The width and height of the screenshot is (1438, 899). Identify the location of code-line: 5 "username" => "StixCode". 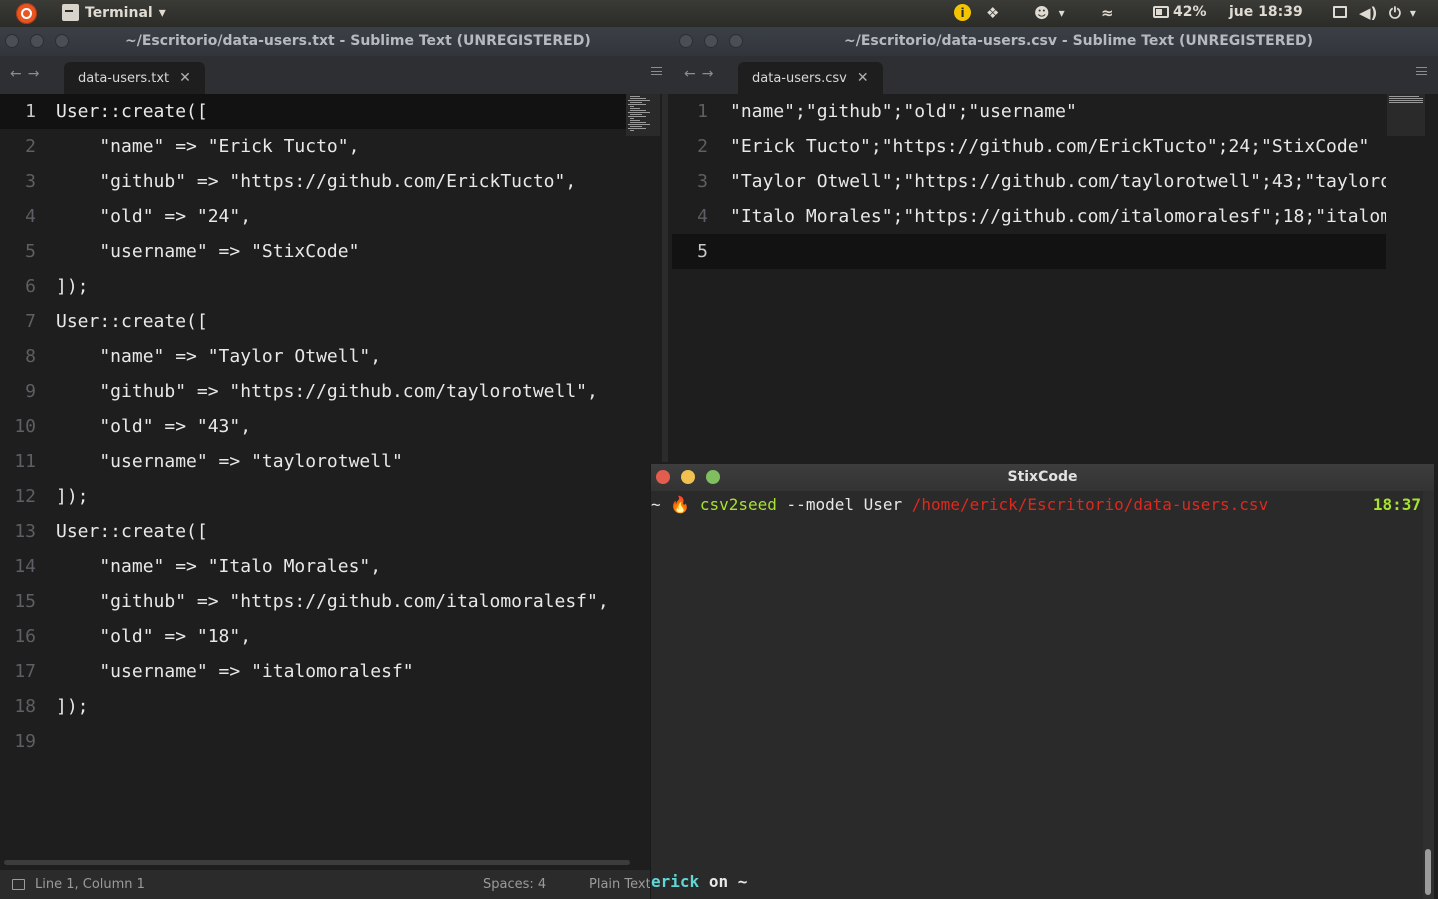
(313, 251).